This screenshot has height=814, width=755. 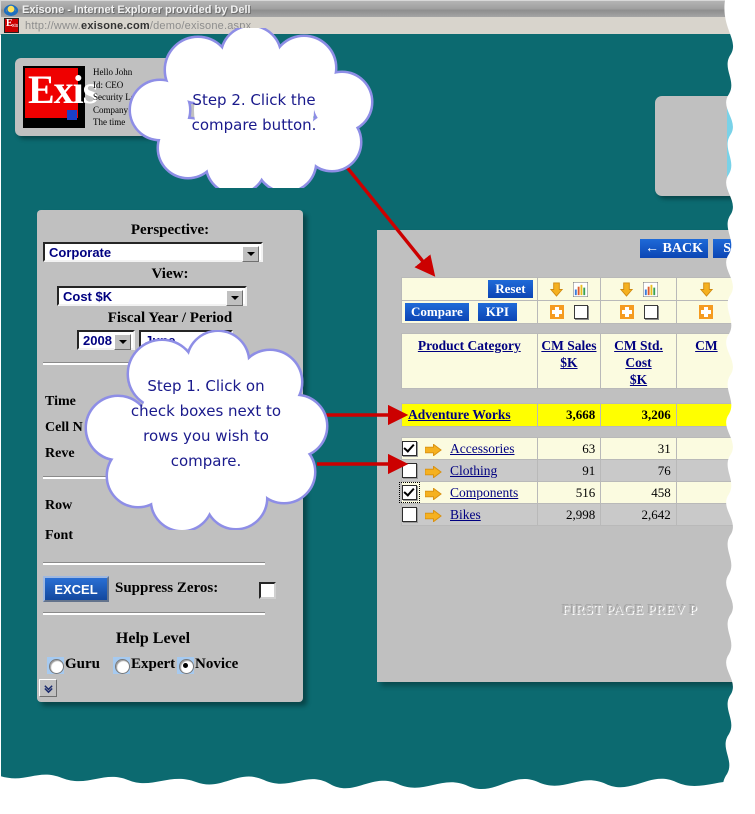 I want to click on row-category-cell: Accessories, so click(x=469, y=448).